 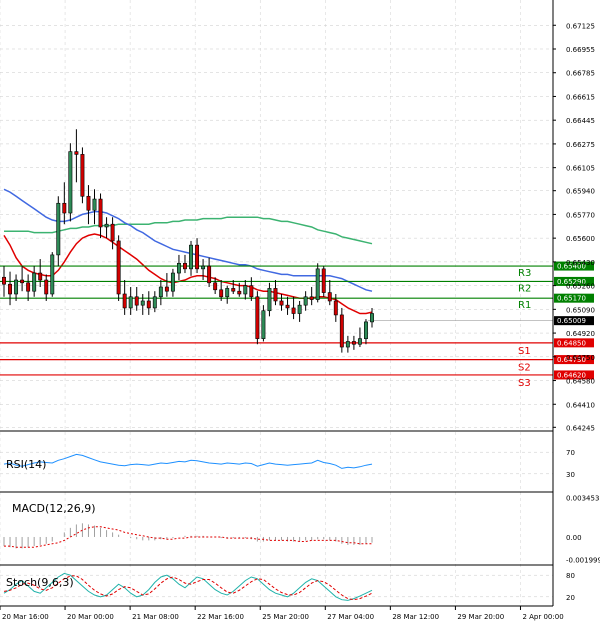 What do you see at coordinates (524, 273) in the screenshot?
I see `pivot-label-r3: R3` at bounding box center [524, 273].